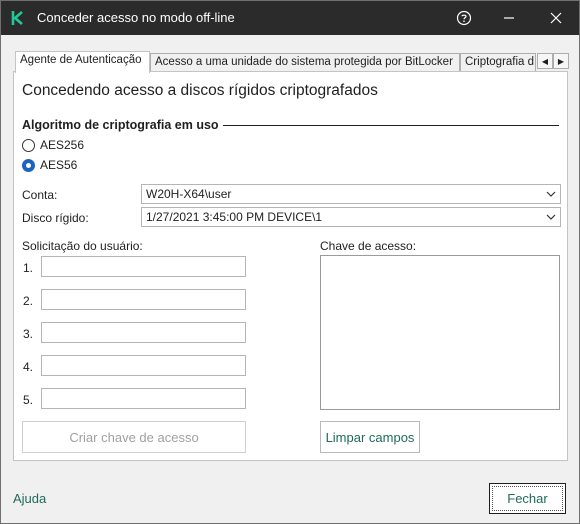  Describe the element at coordinates (28, 145) in the screenshot. I see `radio-button` at that location.